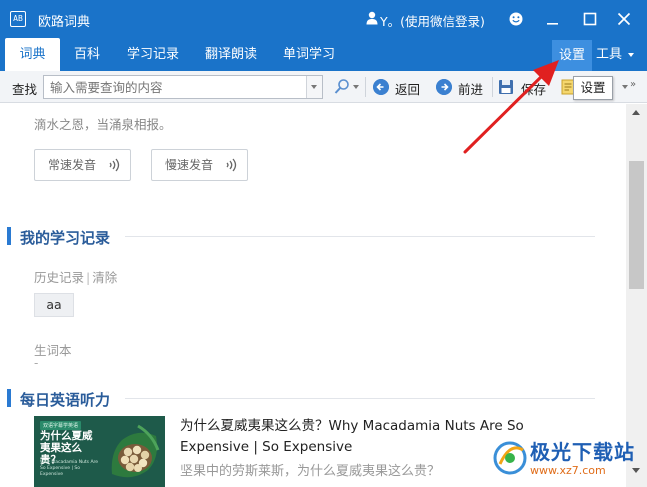 The width and height of the screenshot is (647, 487). I want to click on thumbnail-tag: 双语字幕学英语, so click(61, 425).